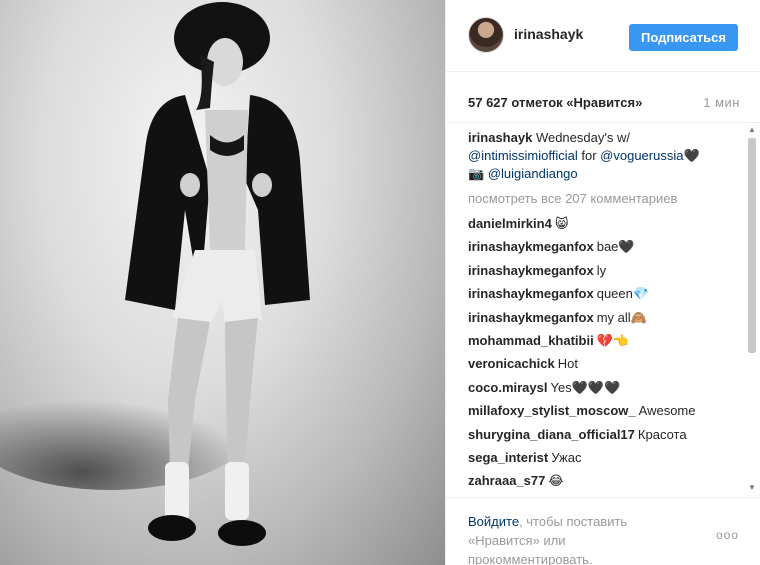  Describe the element at coordinates (533, 173) in the screenshot. I see `caption-mention: @luigiandiango` at that location.